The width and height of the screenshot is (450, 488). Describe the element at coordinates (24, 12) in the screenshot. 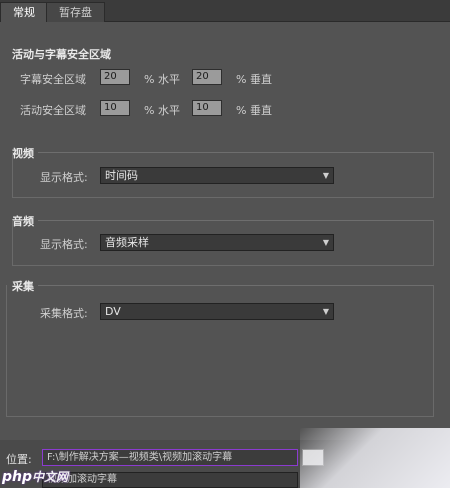

I see `tab-general: 常规` at that location.